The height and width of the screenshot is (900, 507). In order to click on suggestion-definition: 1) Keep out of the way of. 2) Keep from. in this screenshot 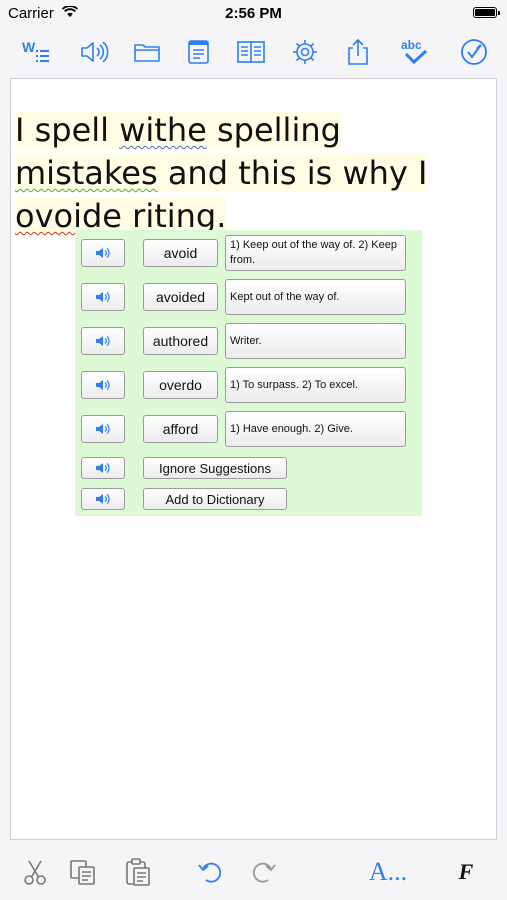, I will do `click(315, 253)`.